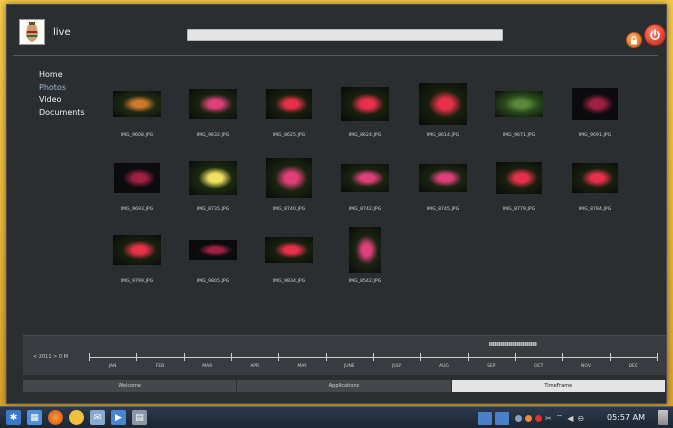 This screenshot has width=673, height=428. I want to click on photo-item: IMG_8779.JPG, so click(519, 183).